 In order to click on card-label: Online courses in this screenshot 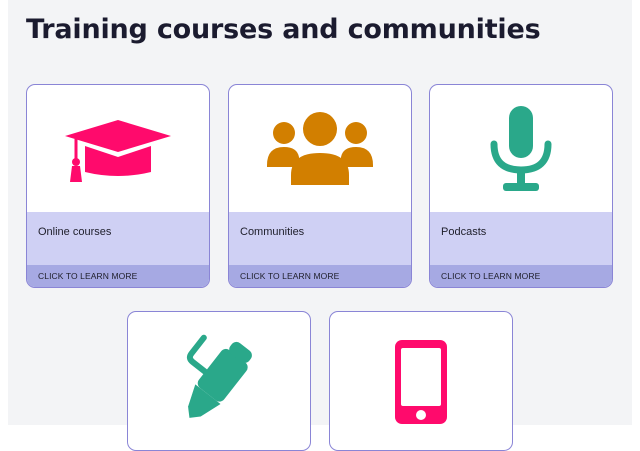, I will do `click(75, 232)`.